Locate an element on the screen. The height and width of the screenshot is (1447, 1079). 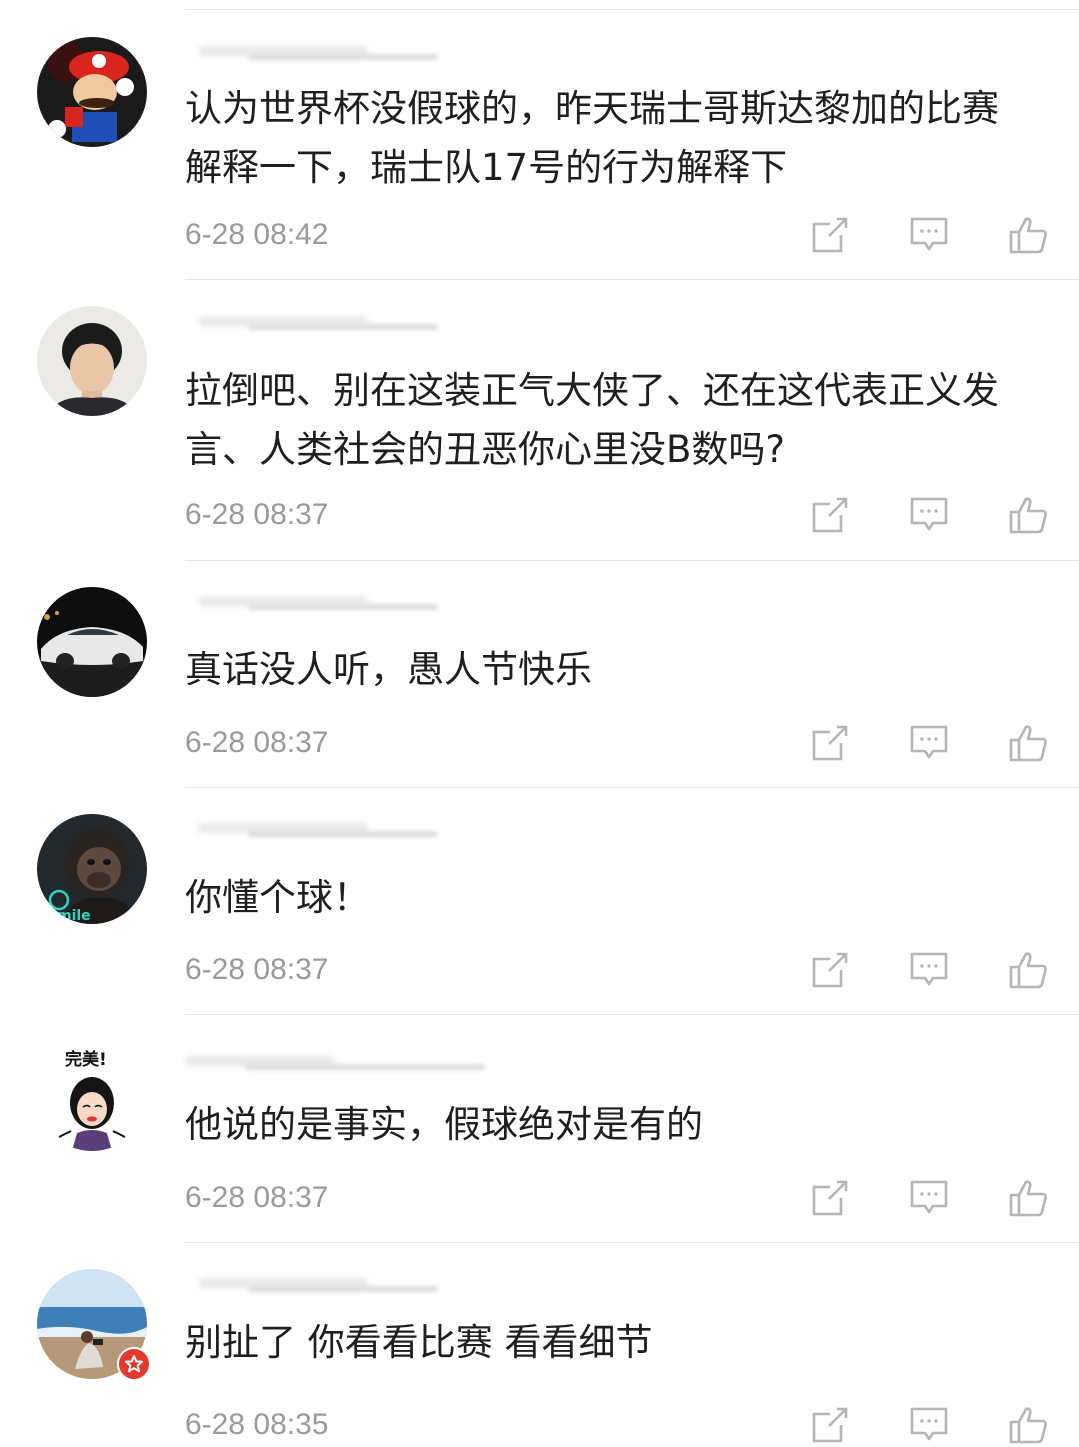
comment-time: 6-28 08:35 is located at coordinates (257, 1424).